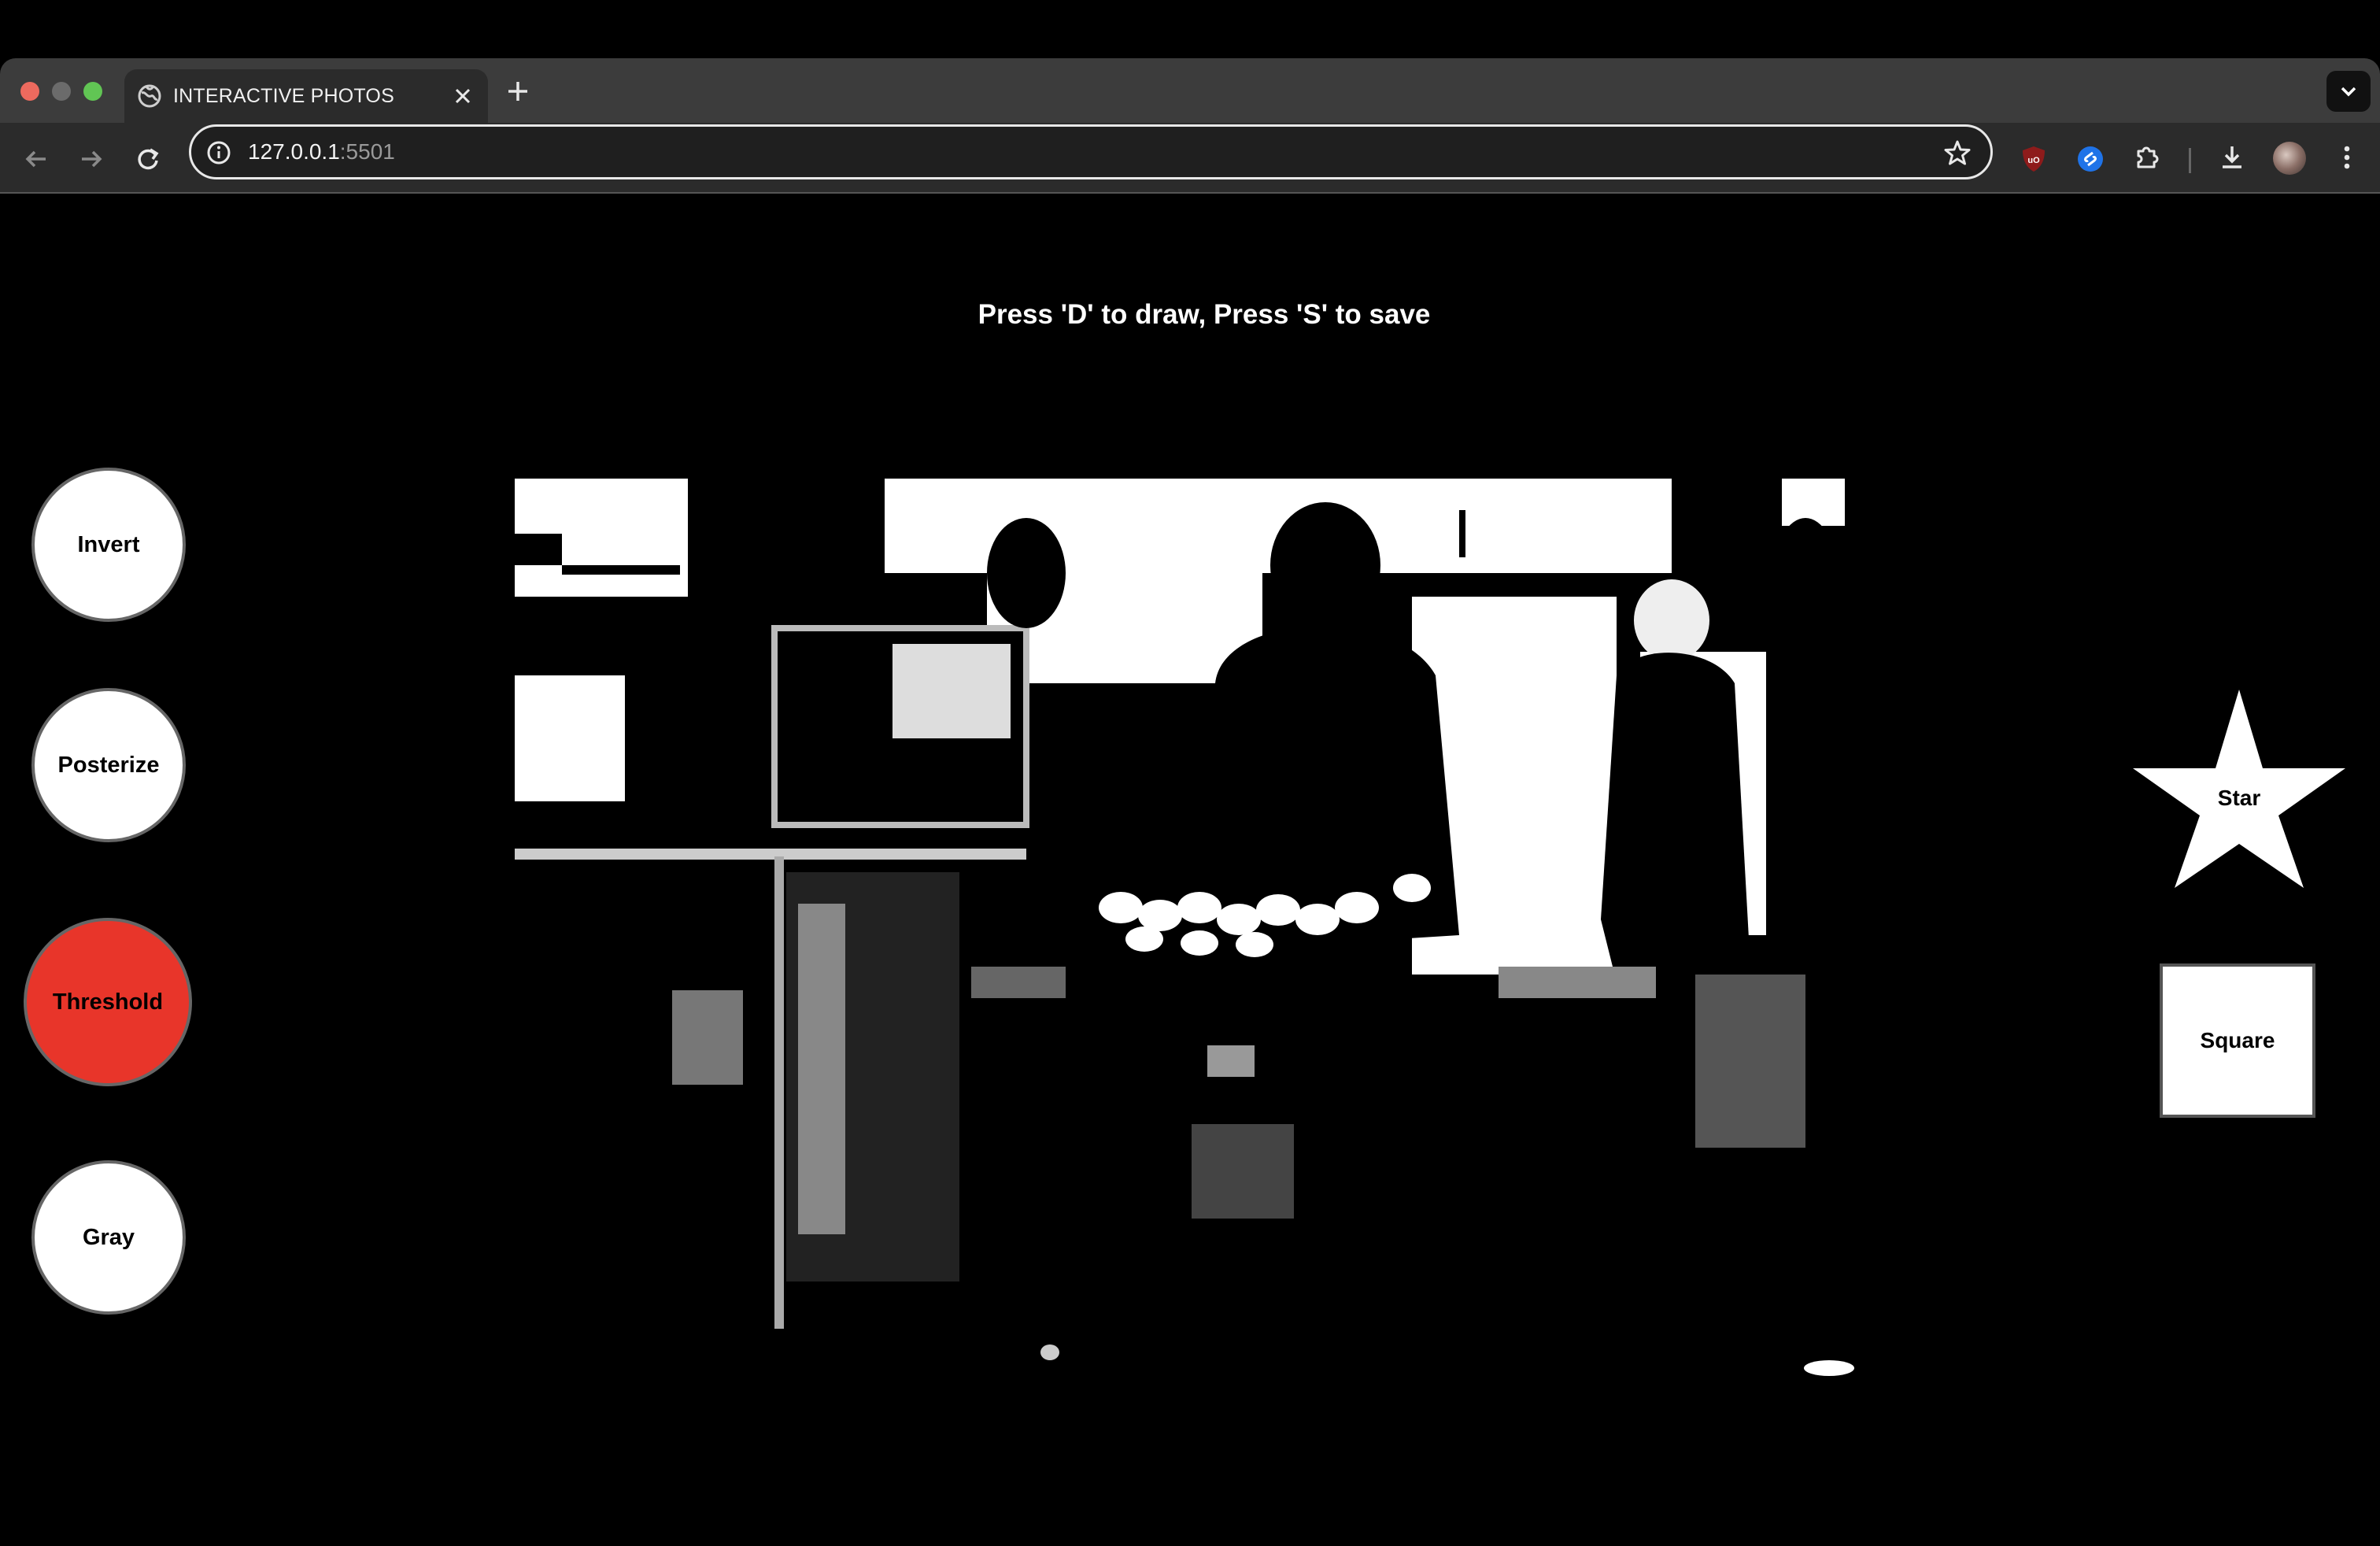 The height and width of the screenshot is (1546, 2380). What do you see at coordinates (463, 96) in the screenshot?
I see `close-tab-icon` at bounding box center [463, 96].